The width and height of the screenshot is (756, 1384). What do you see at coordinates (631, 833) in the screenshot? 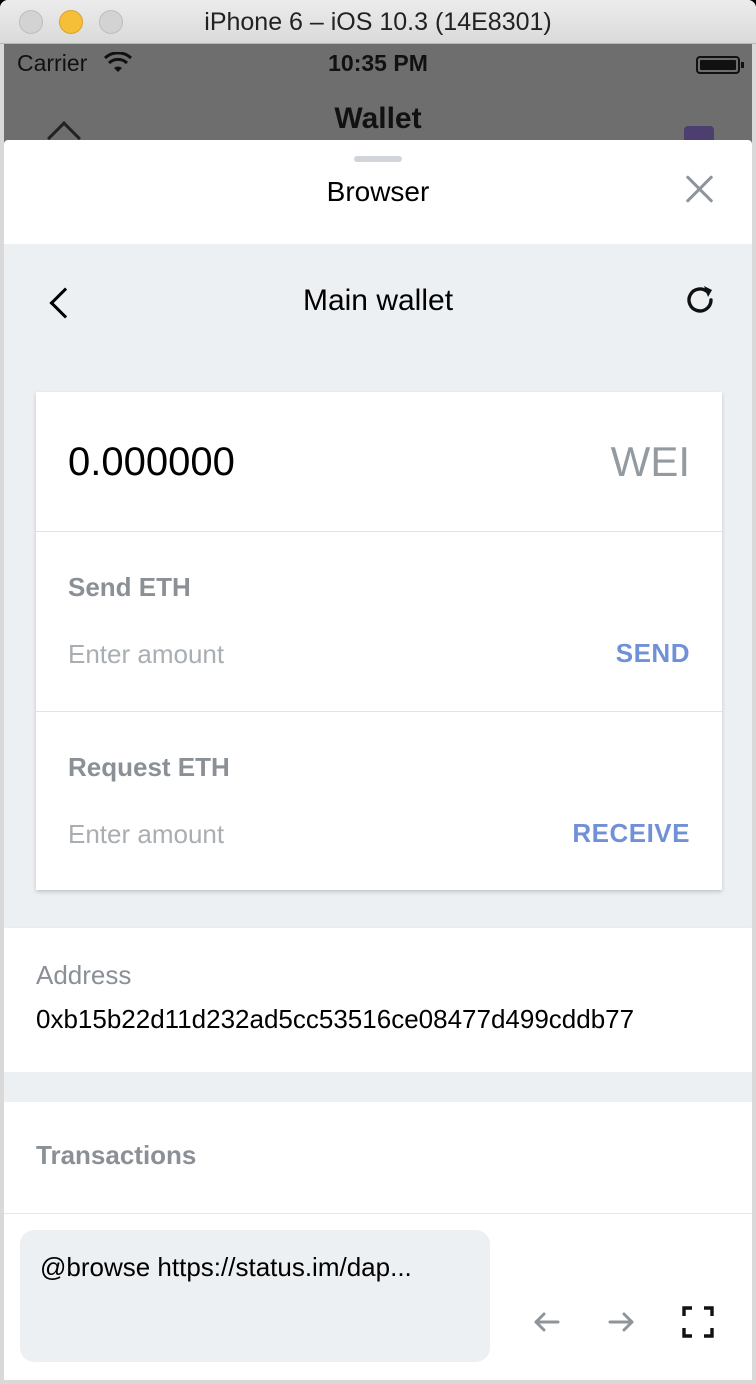
I see `receive-button: RECEIVE` at bounding box center [631, 833].